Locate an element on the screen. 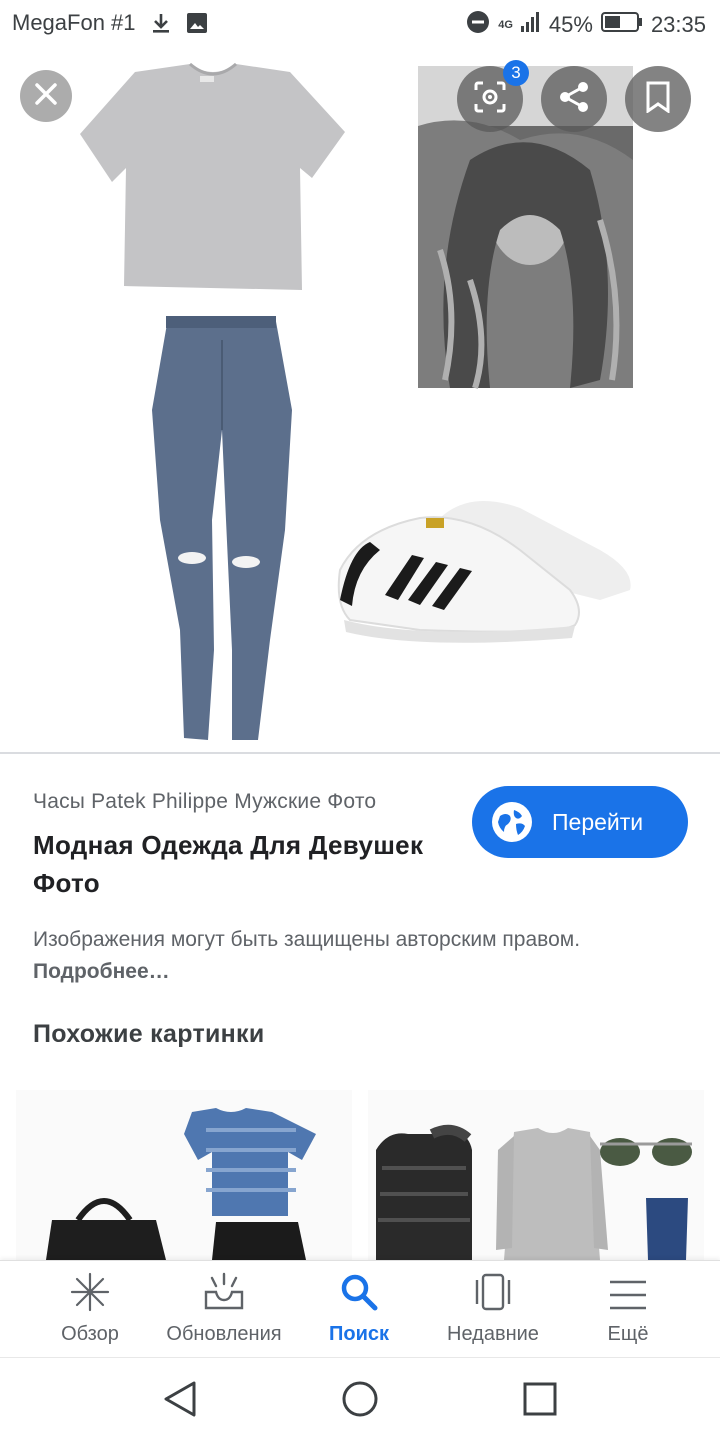 The width and height of the screenshot is (720, 1441). nav-discover: Обзор is located at coordinates (90, 1309).